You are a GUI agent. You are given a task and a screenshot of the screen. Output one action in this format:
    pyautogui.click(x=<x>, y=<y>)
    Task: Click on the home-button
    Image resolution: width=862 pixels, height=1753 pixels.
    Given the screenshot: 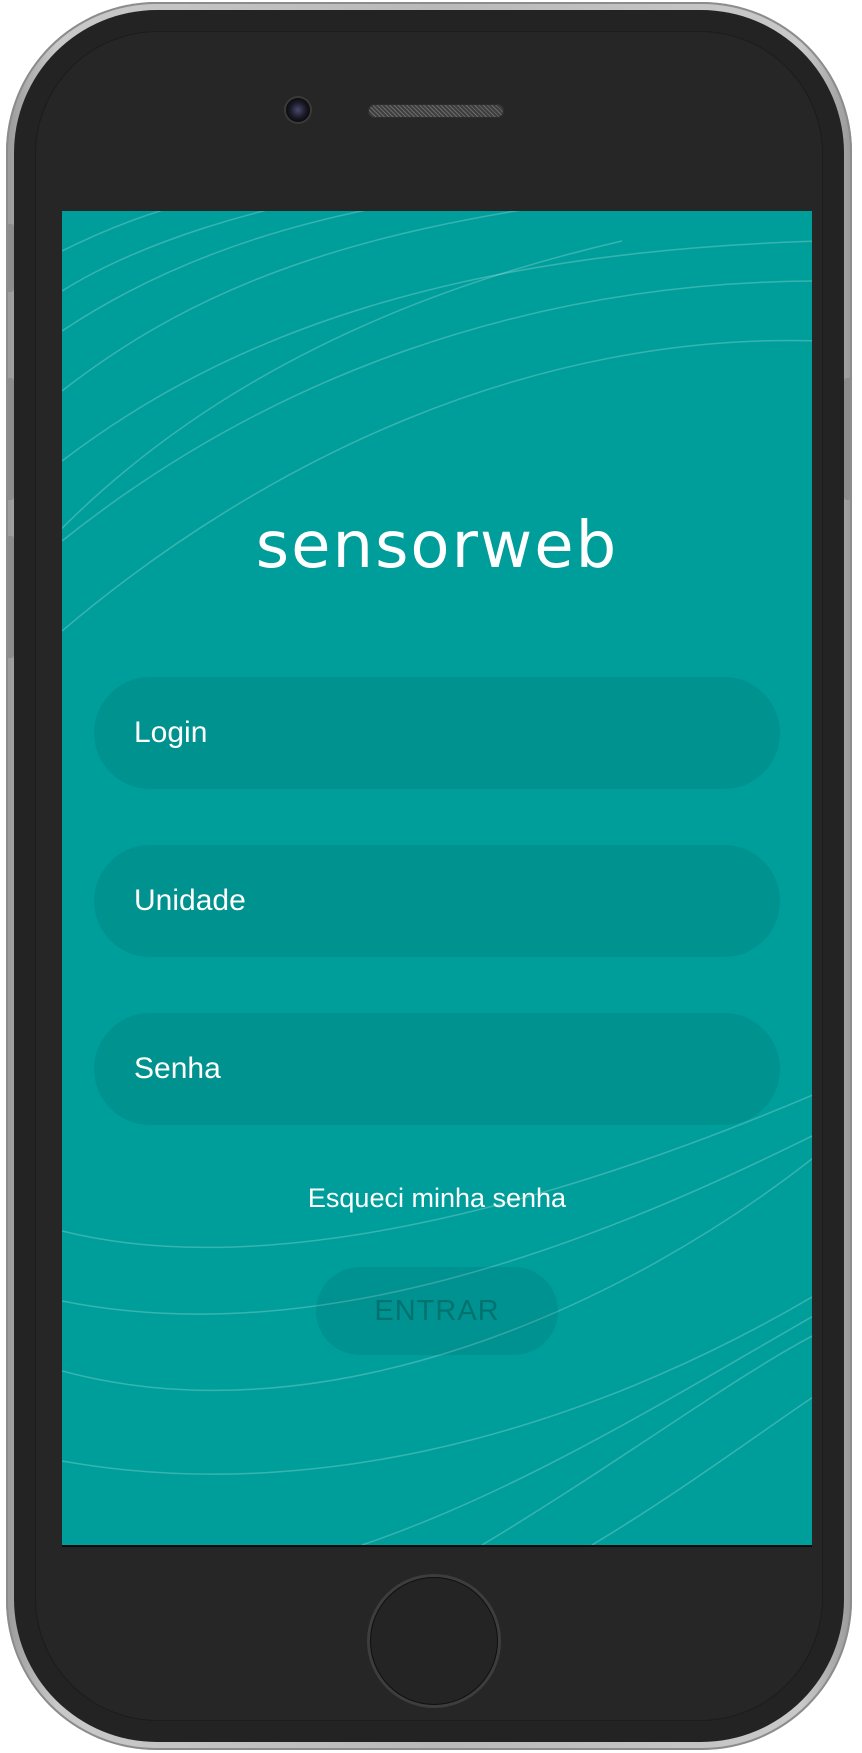 What is the action you would take?
    pyautogui.click(x=434, y=1641)
    